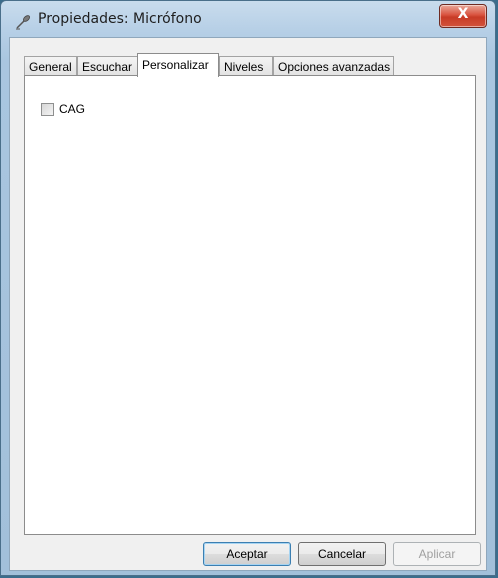  What do you see at coordinates (246, 66) in the screenshot?
I see `tab-niveles: Niveles` at bounding box center [246, 66].